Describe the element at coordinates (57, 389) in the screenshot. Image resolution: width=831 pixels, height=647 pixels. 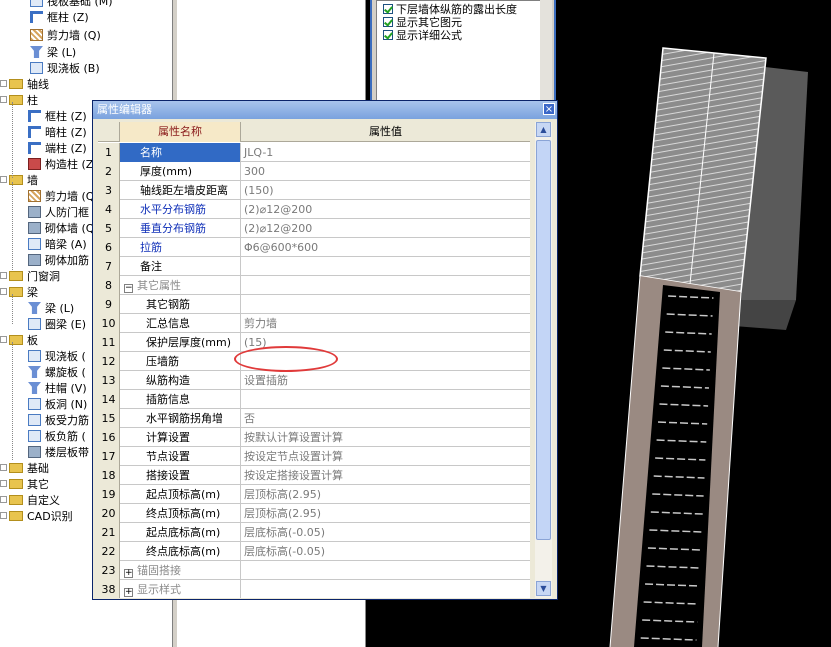
I see `tree-node: 柱帽 (V)` at that location.